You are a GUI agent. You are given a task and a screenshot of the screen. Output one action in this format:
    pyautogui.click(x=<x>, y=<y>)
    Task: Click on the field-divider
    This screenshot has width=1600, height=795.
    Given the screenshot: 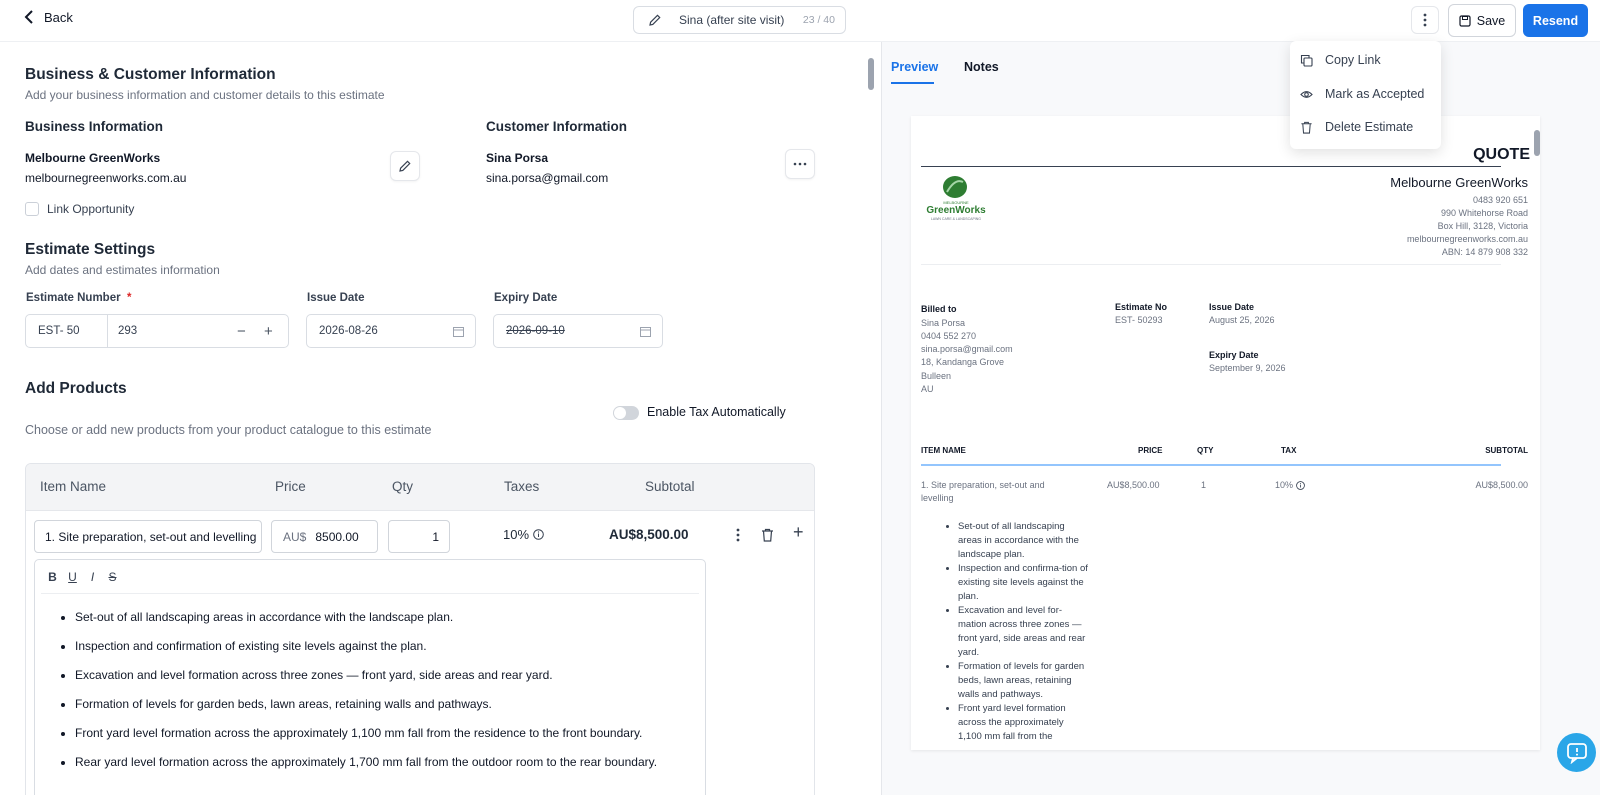 What is the action you would take?
    pyautogui.click(x=107, y=331)
    